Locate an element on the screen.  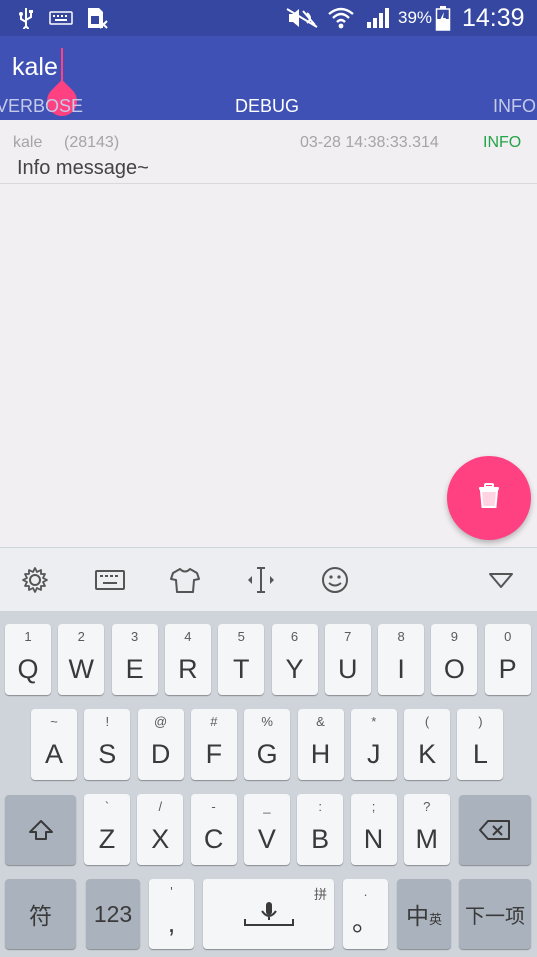
shift-key is located at coordinates (40, 830).